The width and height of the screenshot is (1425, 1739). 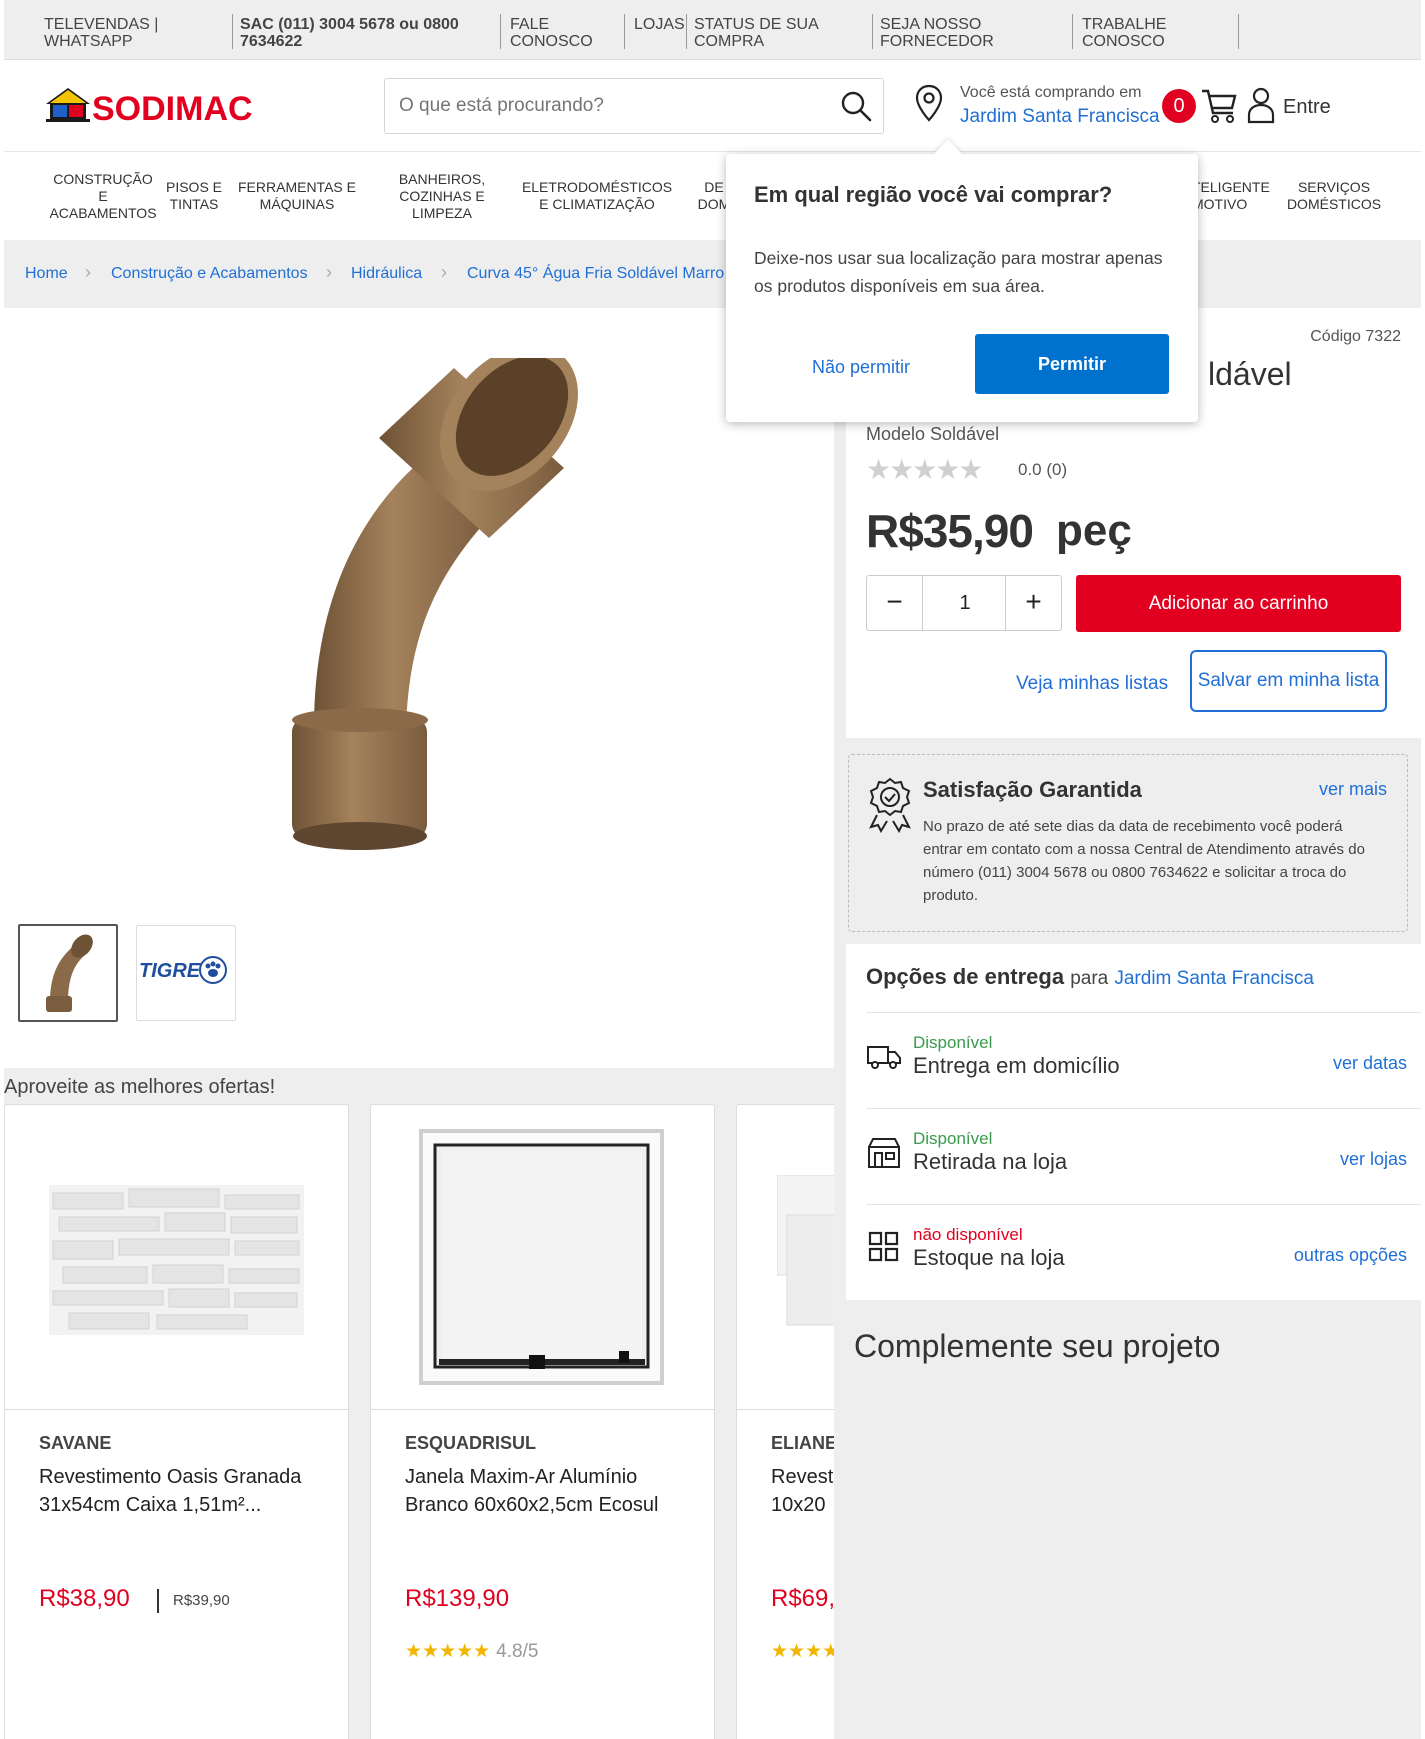 What do you see at coordinates (140, 1087) in the screenshot?
I see `offers-title: Aproveite as melhores ofertas!` at bounding box center [140, 1087].